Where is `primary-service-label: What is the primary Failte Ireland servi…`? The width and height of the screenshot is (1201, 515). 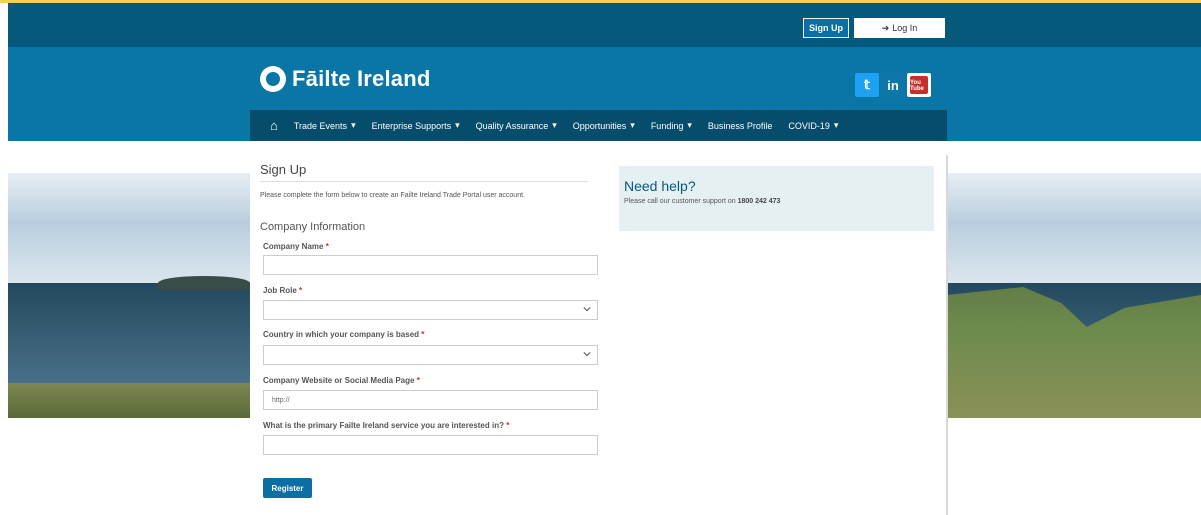 primary-service-label: What is the primary Failte Ireland servi… is located at coordinates (386, 425).